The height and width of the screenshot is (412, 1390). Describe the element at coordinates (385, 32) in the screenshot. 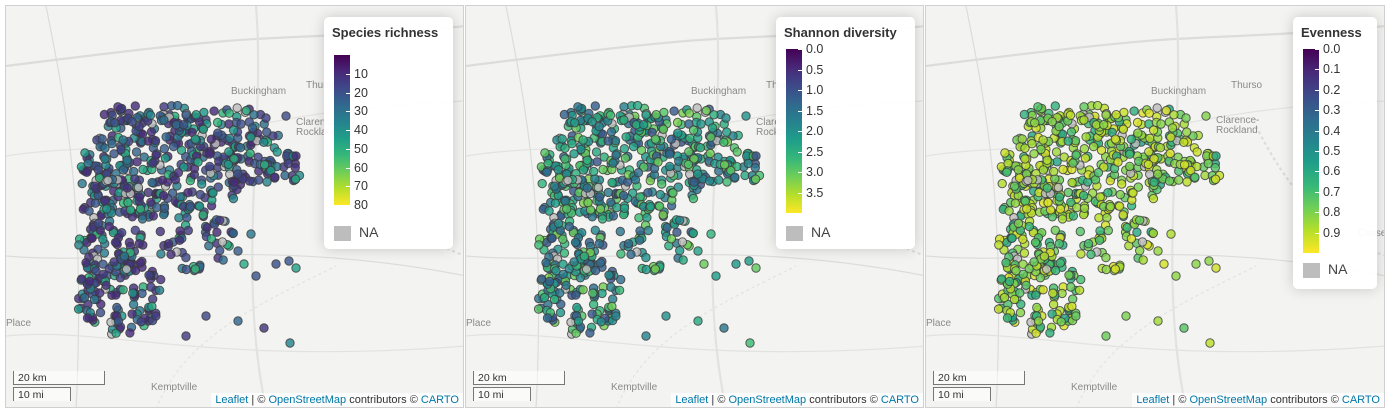

I see `legend-title: Species richness` at that location.